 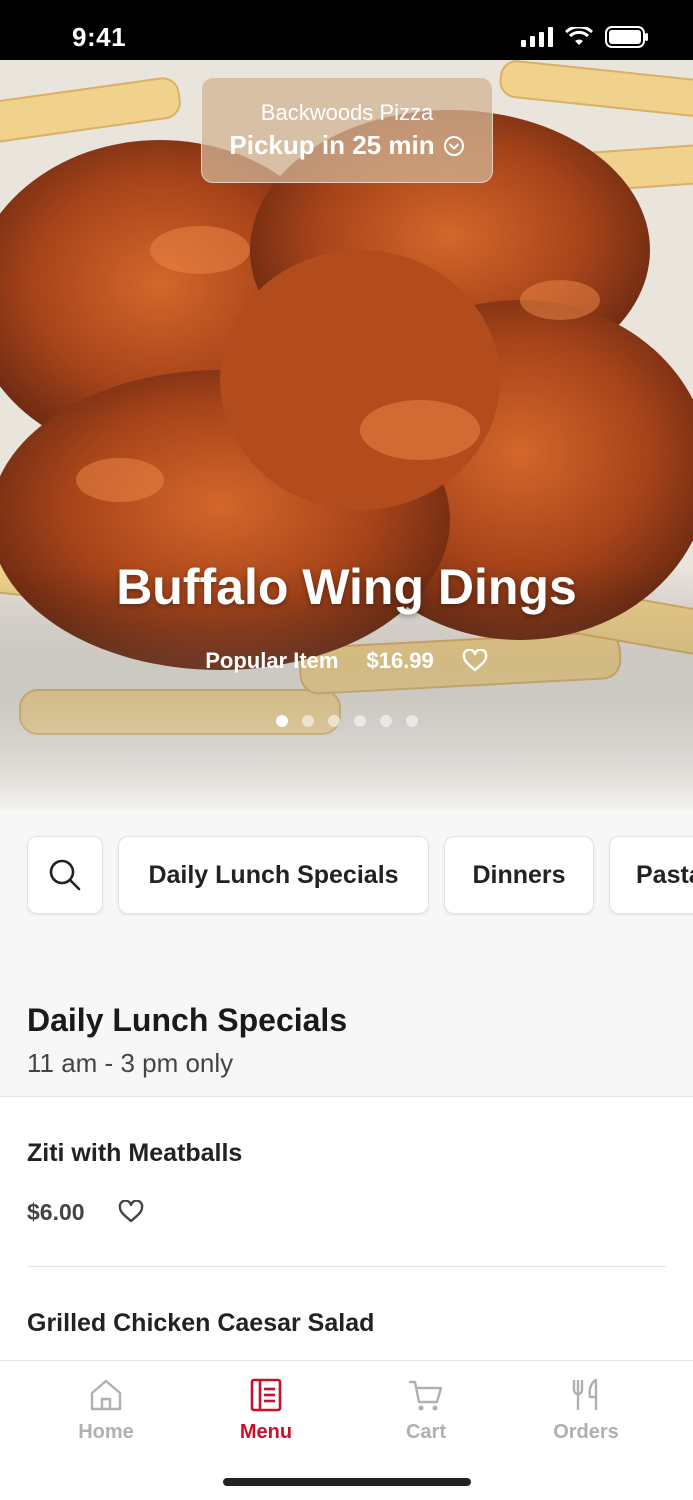 I want to click on search-button, so click(x=65, y=875).